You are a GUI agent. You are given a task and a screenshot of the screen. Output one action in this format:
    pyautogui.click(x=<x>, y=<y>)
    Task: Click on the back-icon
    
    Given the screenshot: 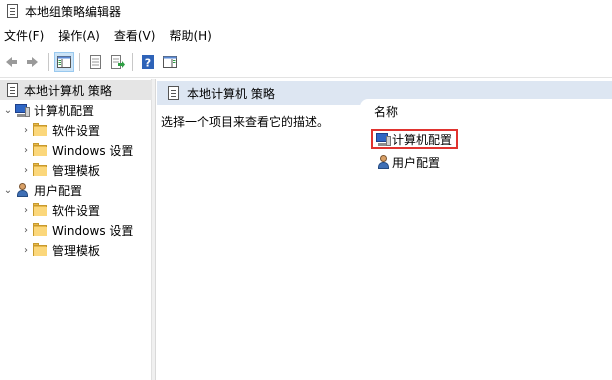 What is the action you would take?
    pyautogui.click(x=11, y=62)
    